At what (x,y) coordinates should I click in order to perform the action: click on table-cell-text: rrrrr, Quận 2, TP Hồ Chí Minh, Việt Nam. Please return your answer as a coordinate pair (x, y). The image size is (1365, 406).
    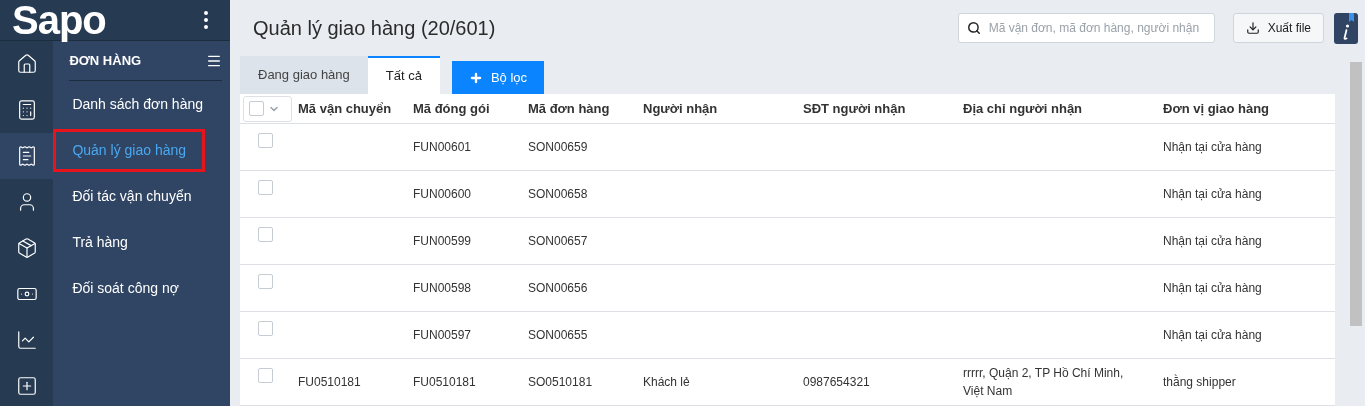
    Looking at the image, I should click on (1044, 382).